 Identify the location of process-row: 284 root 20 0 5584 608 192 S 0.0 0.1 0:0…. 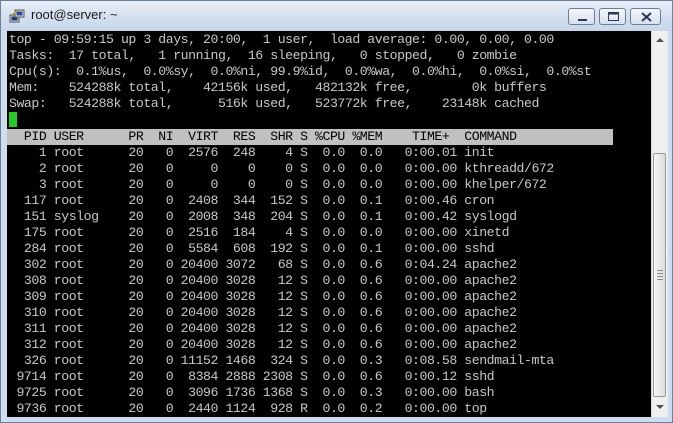
(252, 248).